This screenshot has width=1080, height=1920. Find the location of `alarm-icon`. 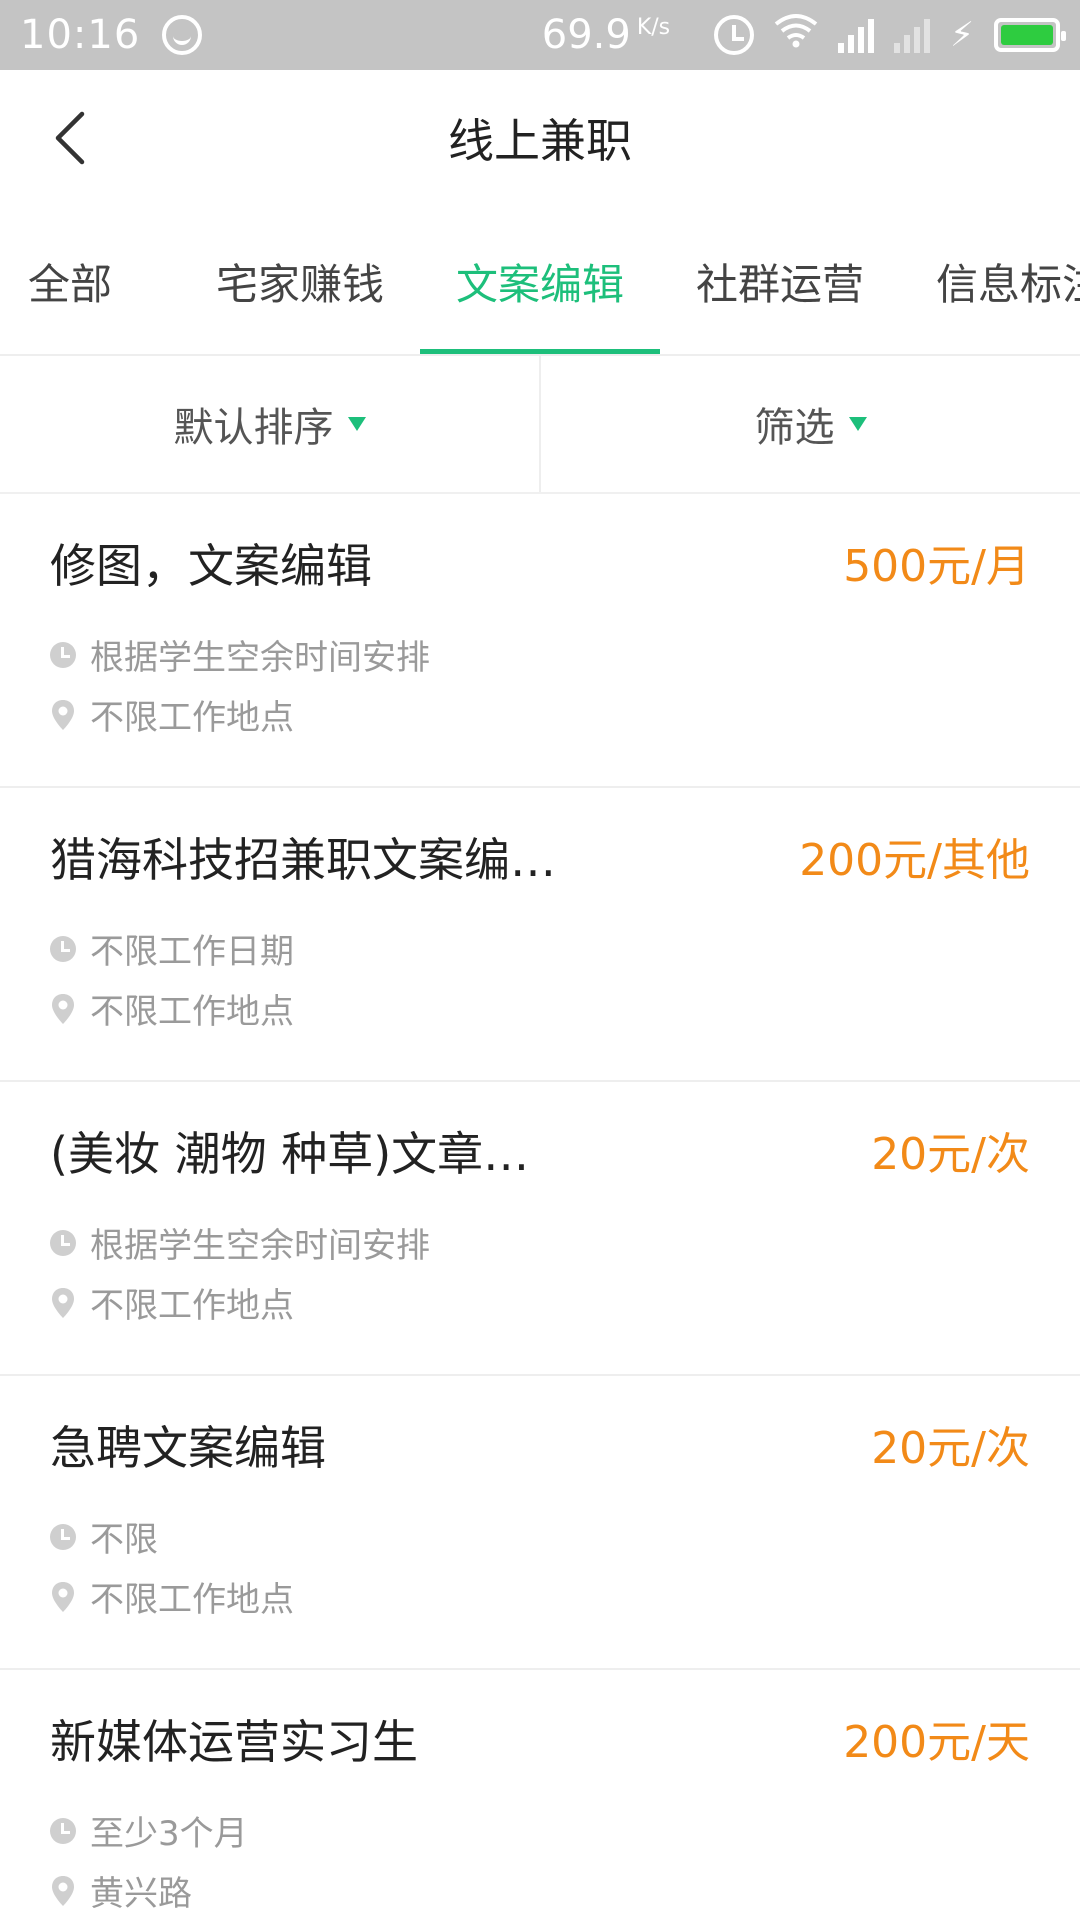

alarm-icon is located at coordinates (734, 35).